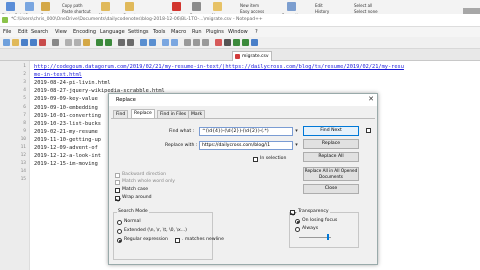  What do you see at coordinates (297, 221) in the screenshot?
I see `on-losing-focus-radio` at bounding box center [297, 221].